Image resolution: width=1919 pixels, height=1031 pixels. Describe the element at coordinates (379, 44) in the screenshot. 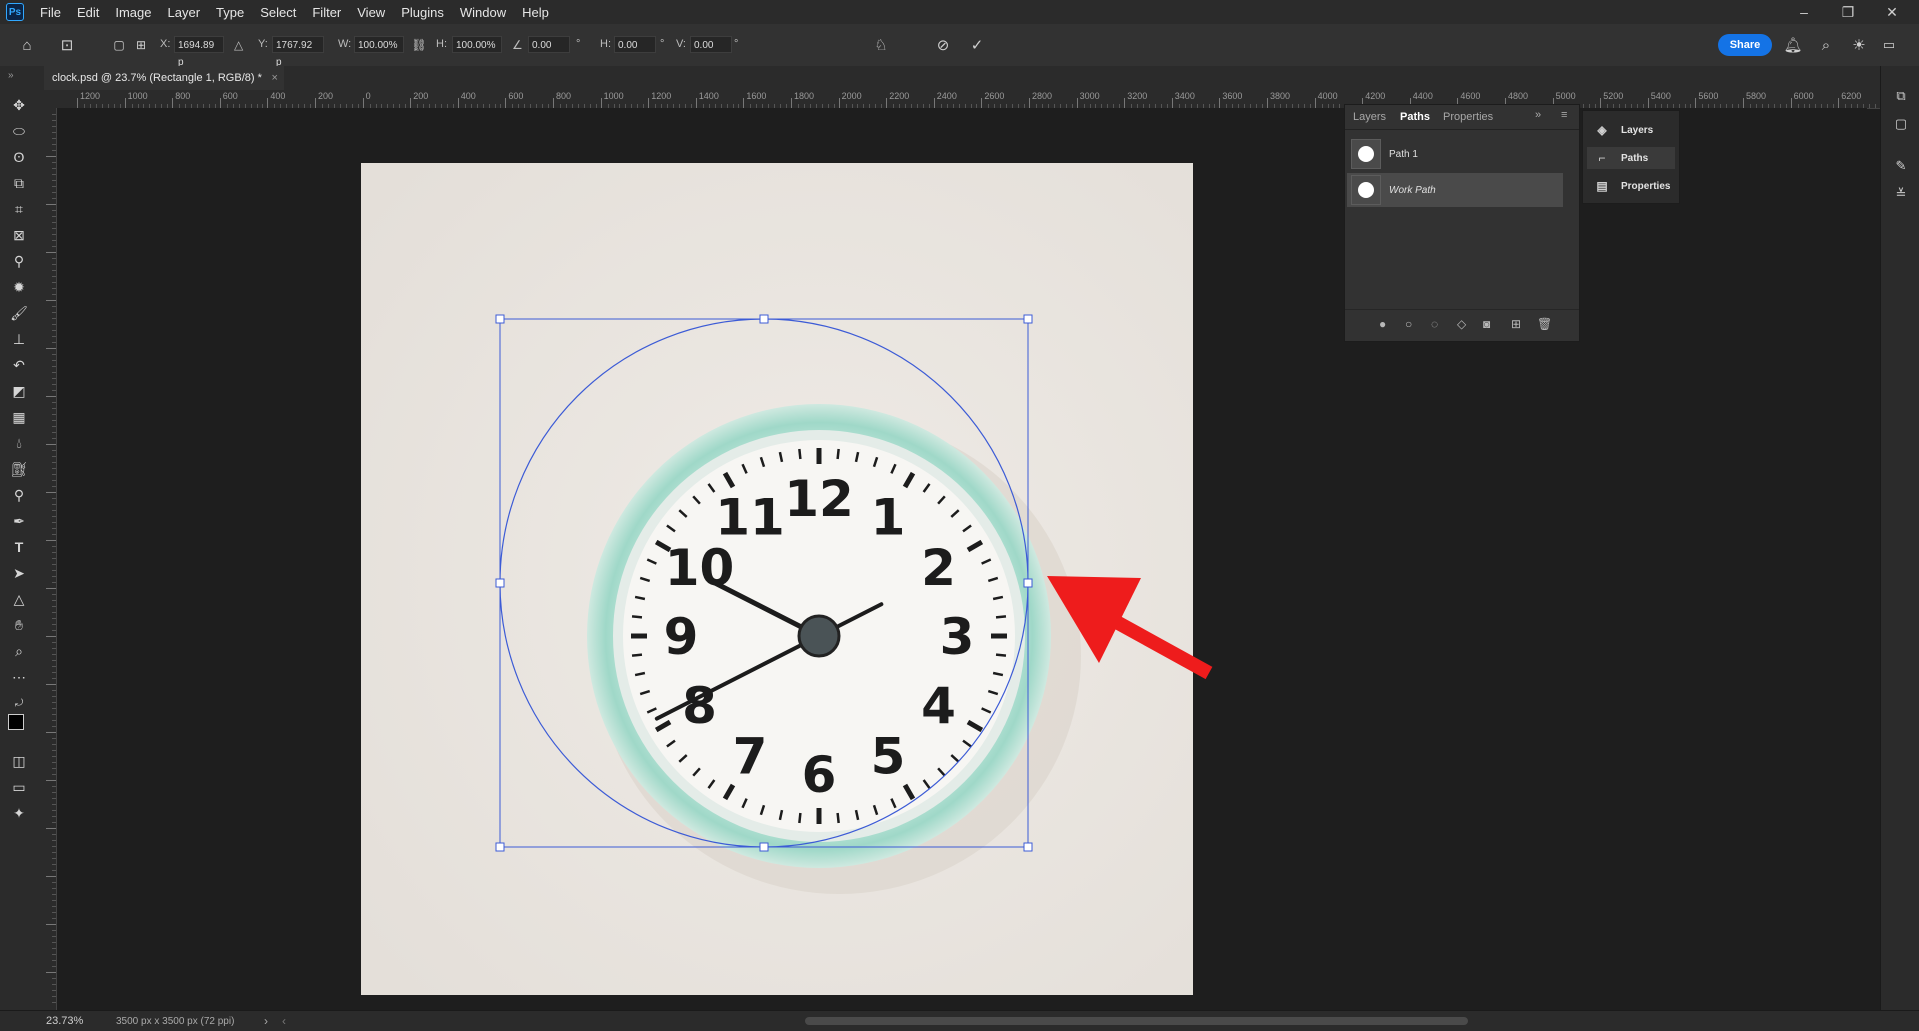

I see `width-field: 100.00%` at that location.